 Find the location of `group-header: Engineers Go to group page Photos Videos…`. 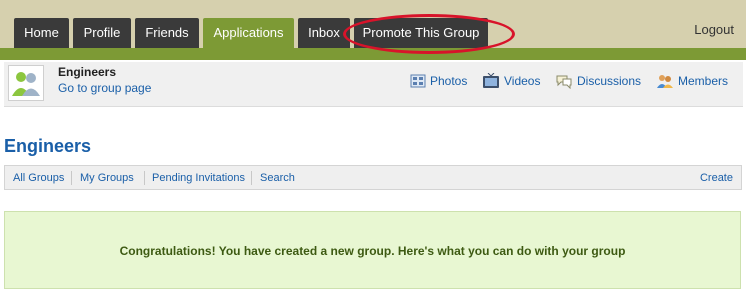

group-header: Engineers Go to group page Photos Videos… is located at coordinates (373, 84).